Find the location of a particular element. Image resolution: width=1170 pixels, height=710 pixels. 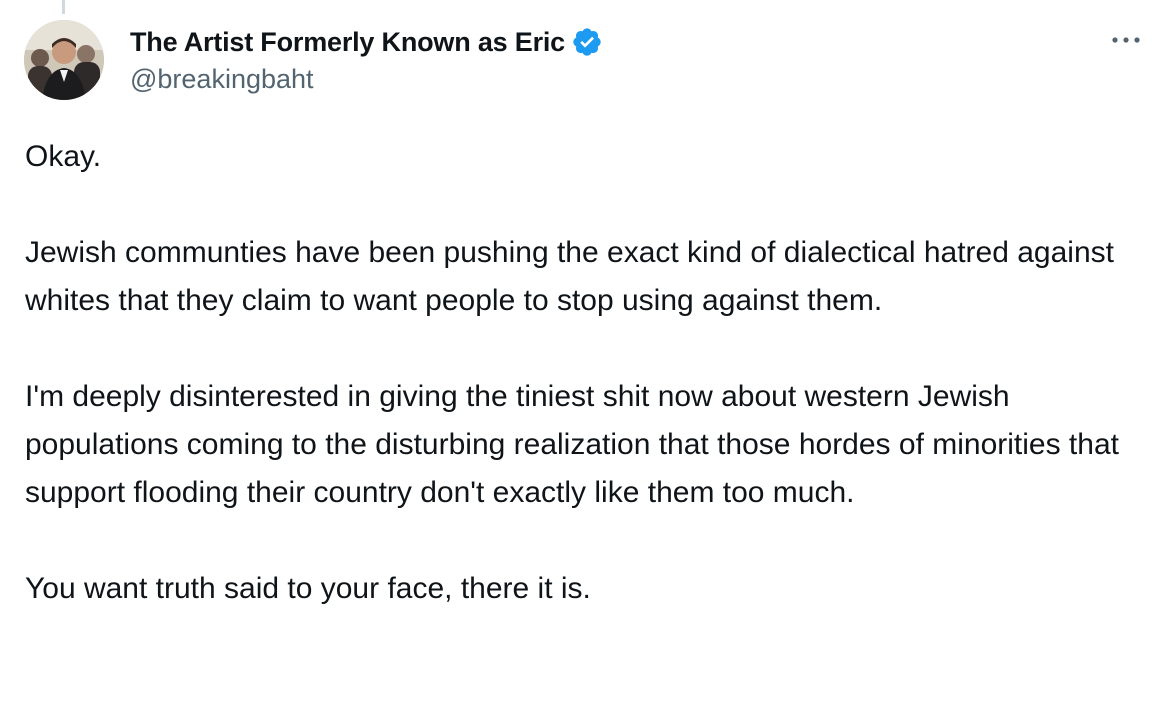

verified-badge-icon is located at coordinates (587, 42).